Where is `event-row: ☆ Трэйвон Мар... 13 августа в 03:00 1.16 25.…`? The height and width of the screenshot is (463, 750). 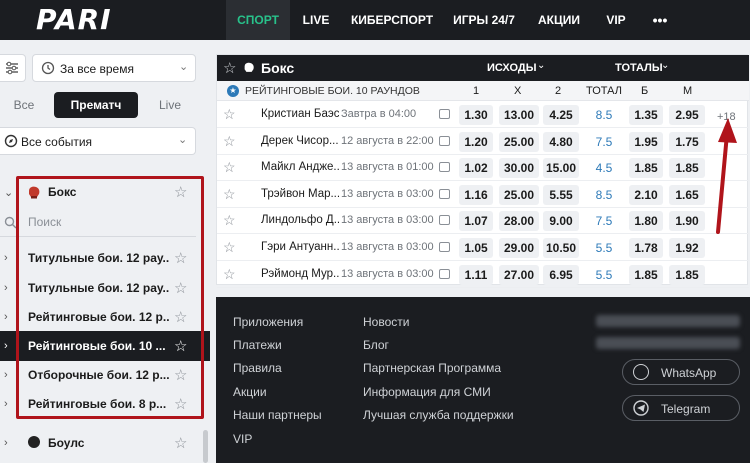 event-row: ☆ Трэйвон Мар... 13 августа в 03:00 1.16 25.… is located at coordinates (483, 195).